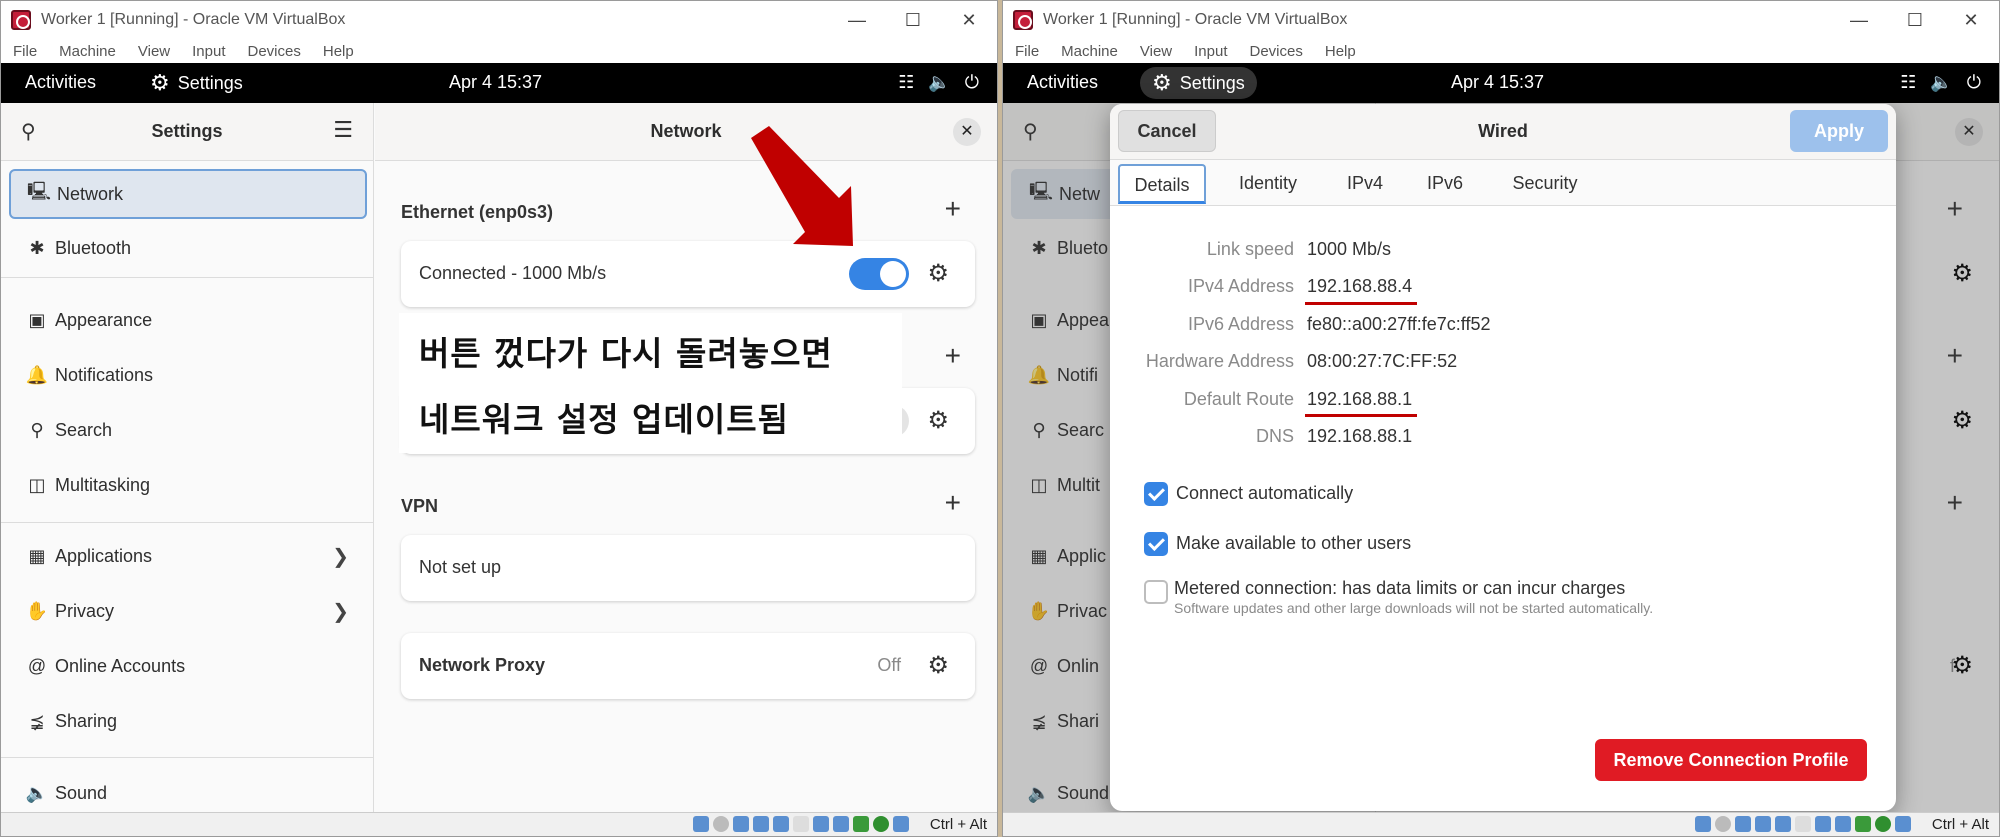 This screenshot has width=2000, height=837. I want to click on sidebar-item-appearance: ▣ Appearance, so click(188, 320).